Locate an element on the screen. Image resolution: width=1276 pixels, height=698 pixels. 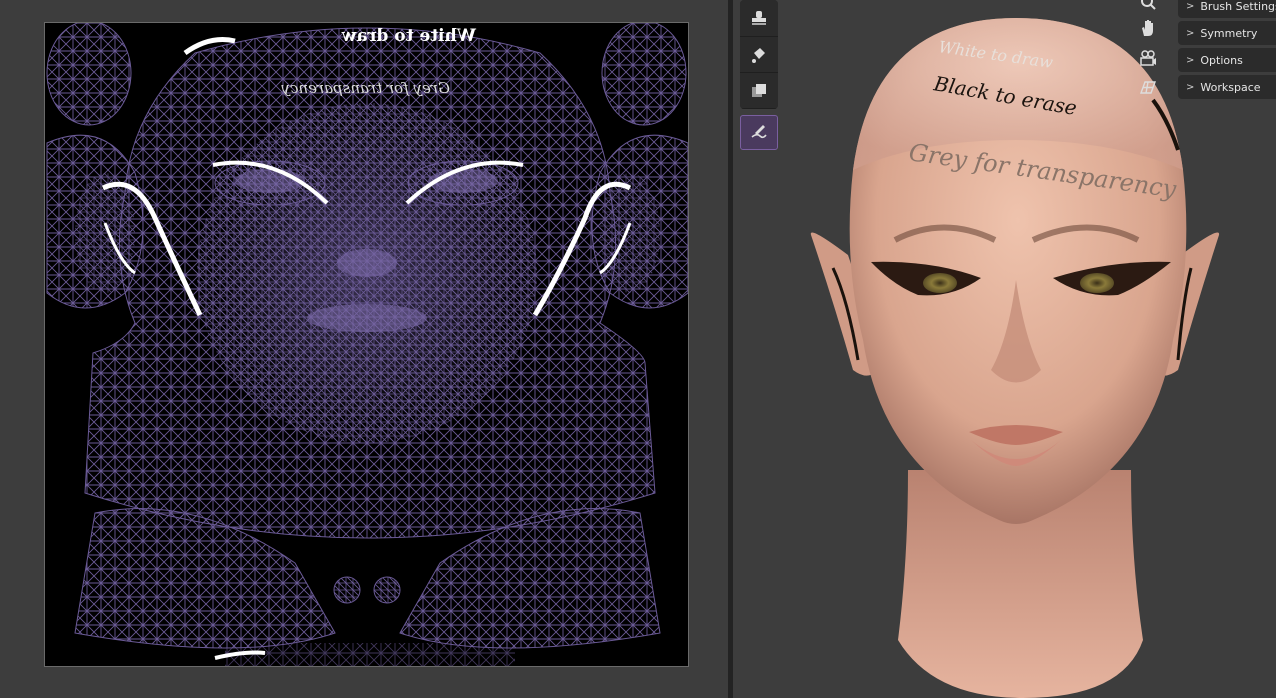
clone-stamp-icon is located at coordinates (759, 18).